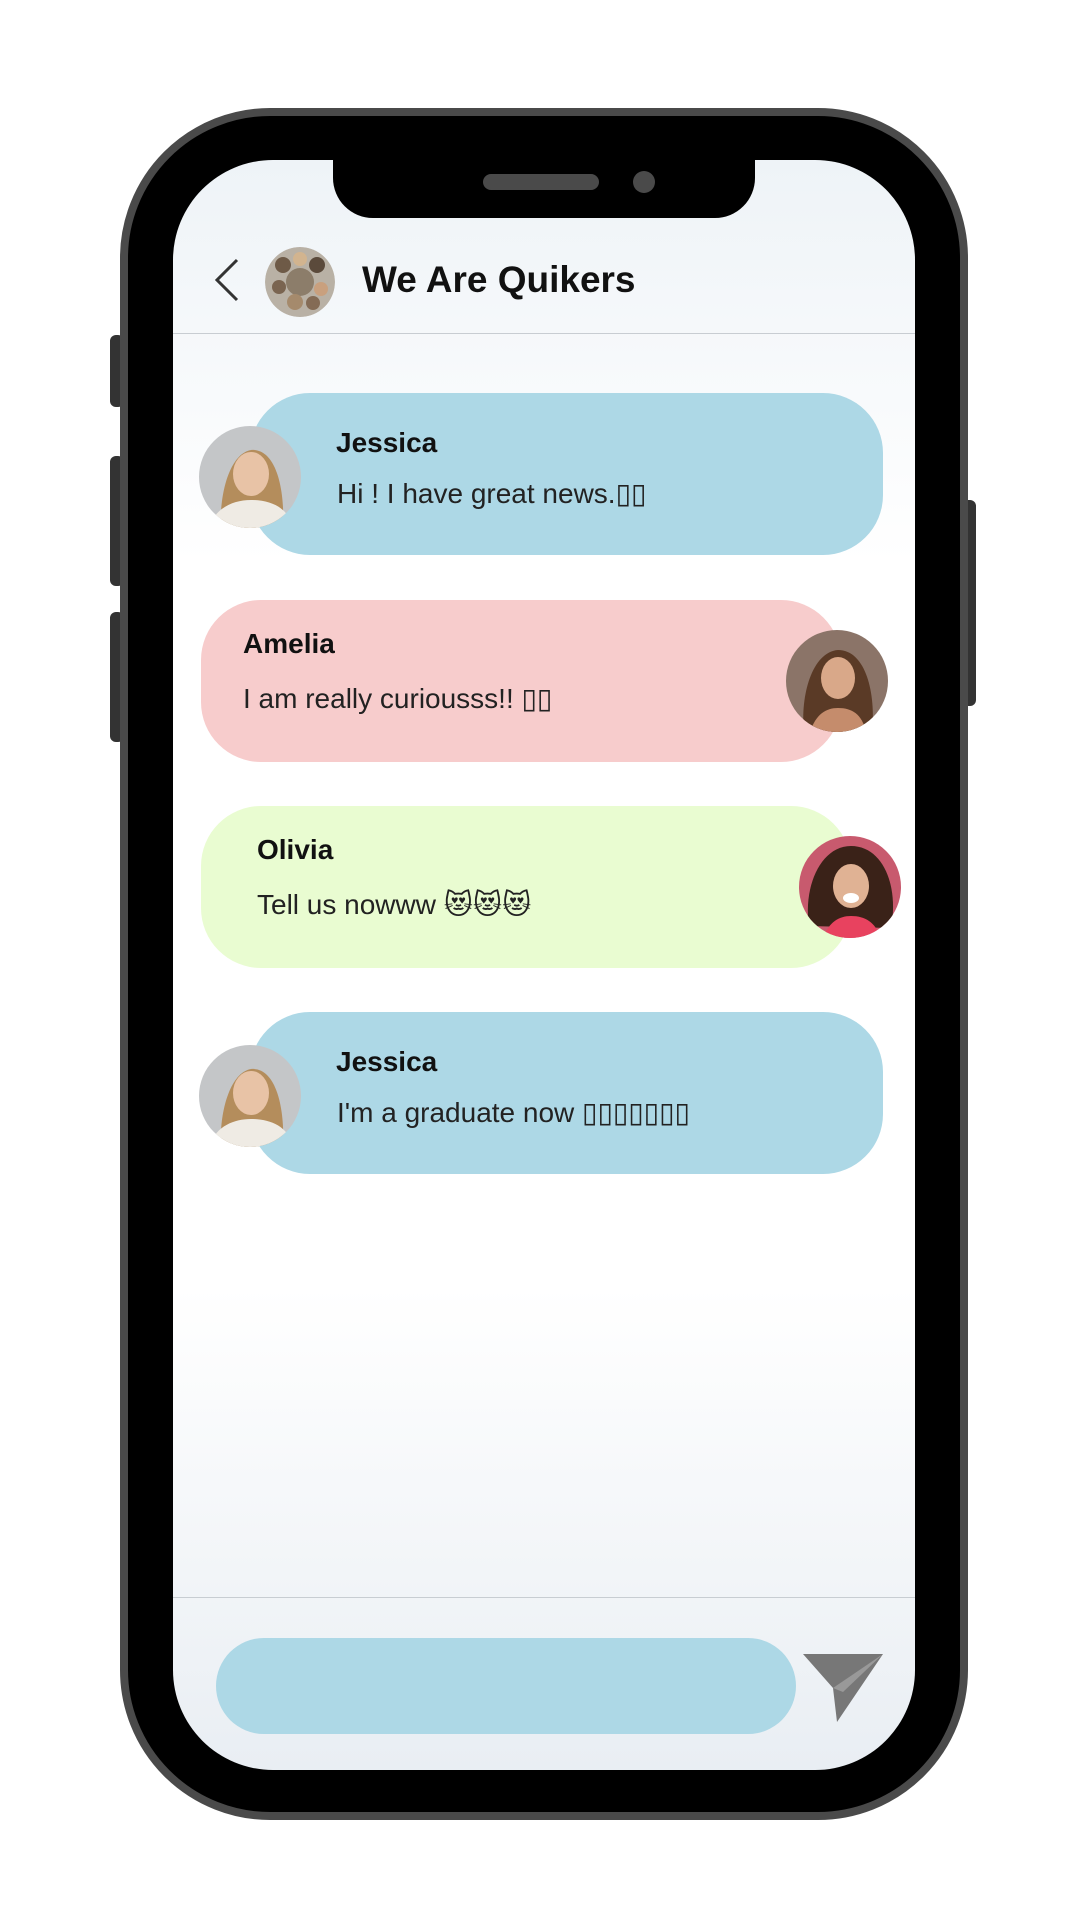  I want to click on message-text: I'm a graduate now ▯▯▯▯▯▯▯, so click(513, 1112).